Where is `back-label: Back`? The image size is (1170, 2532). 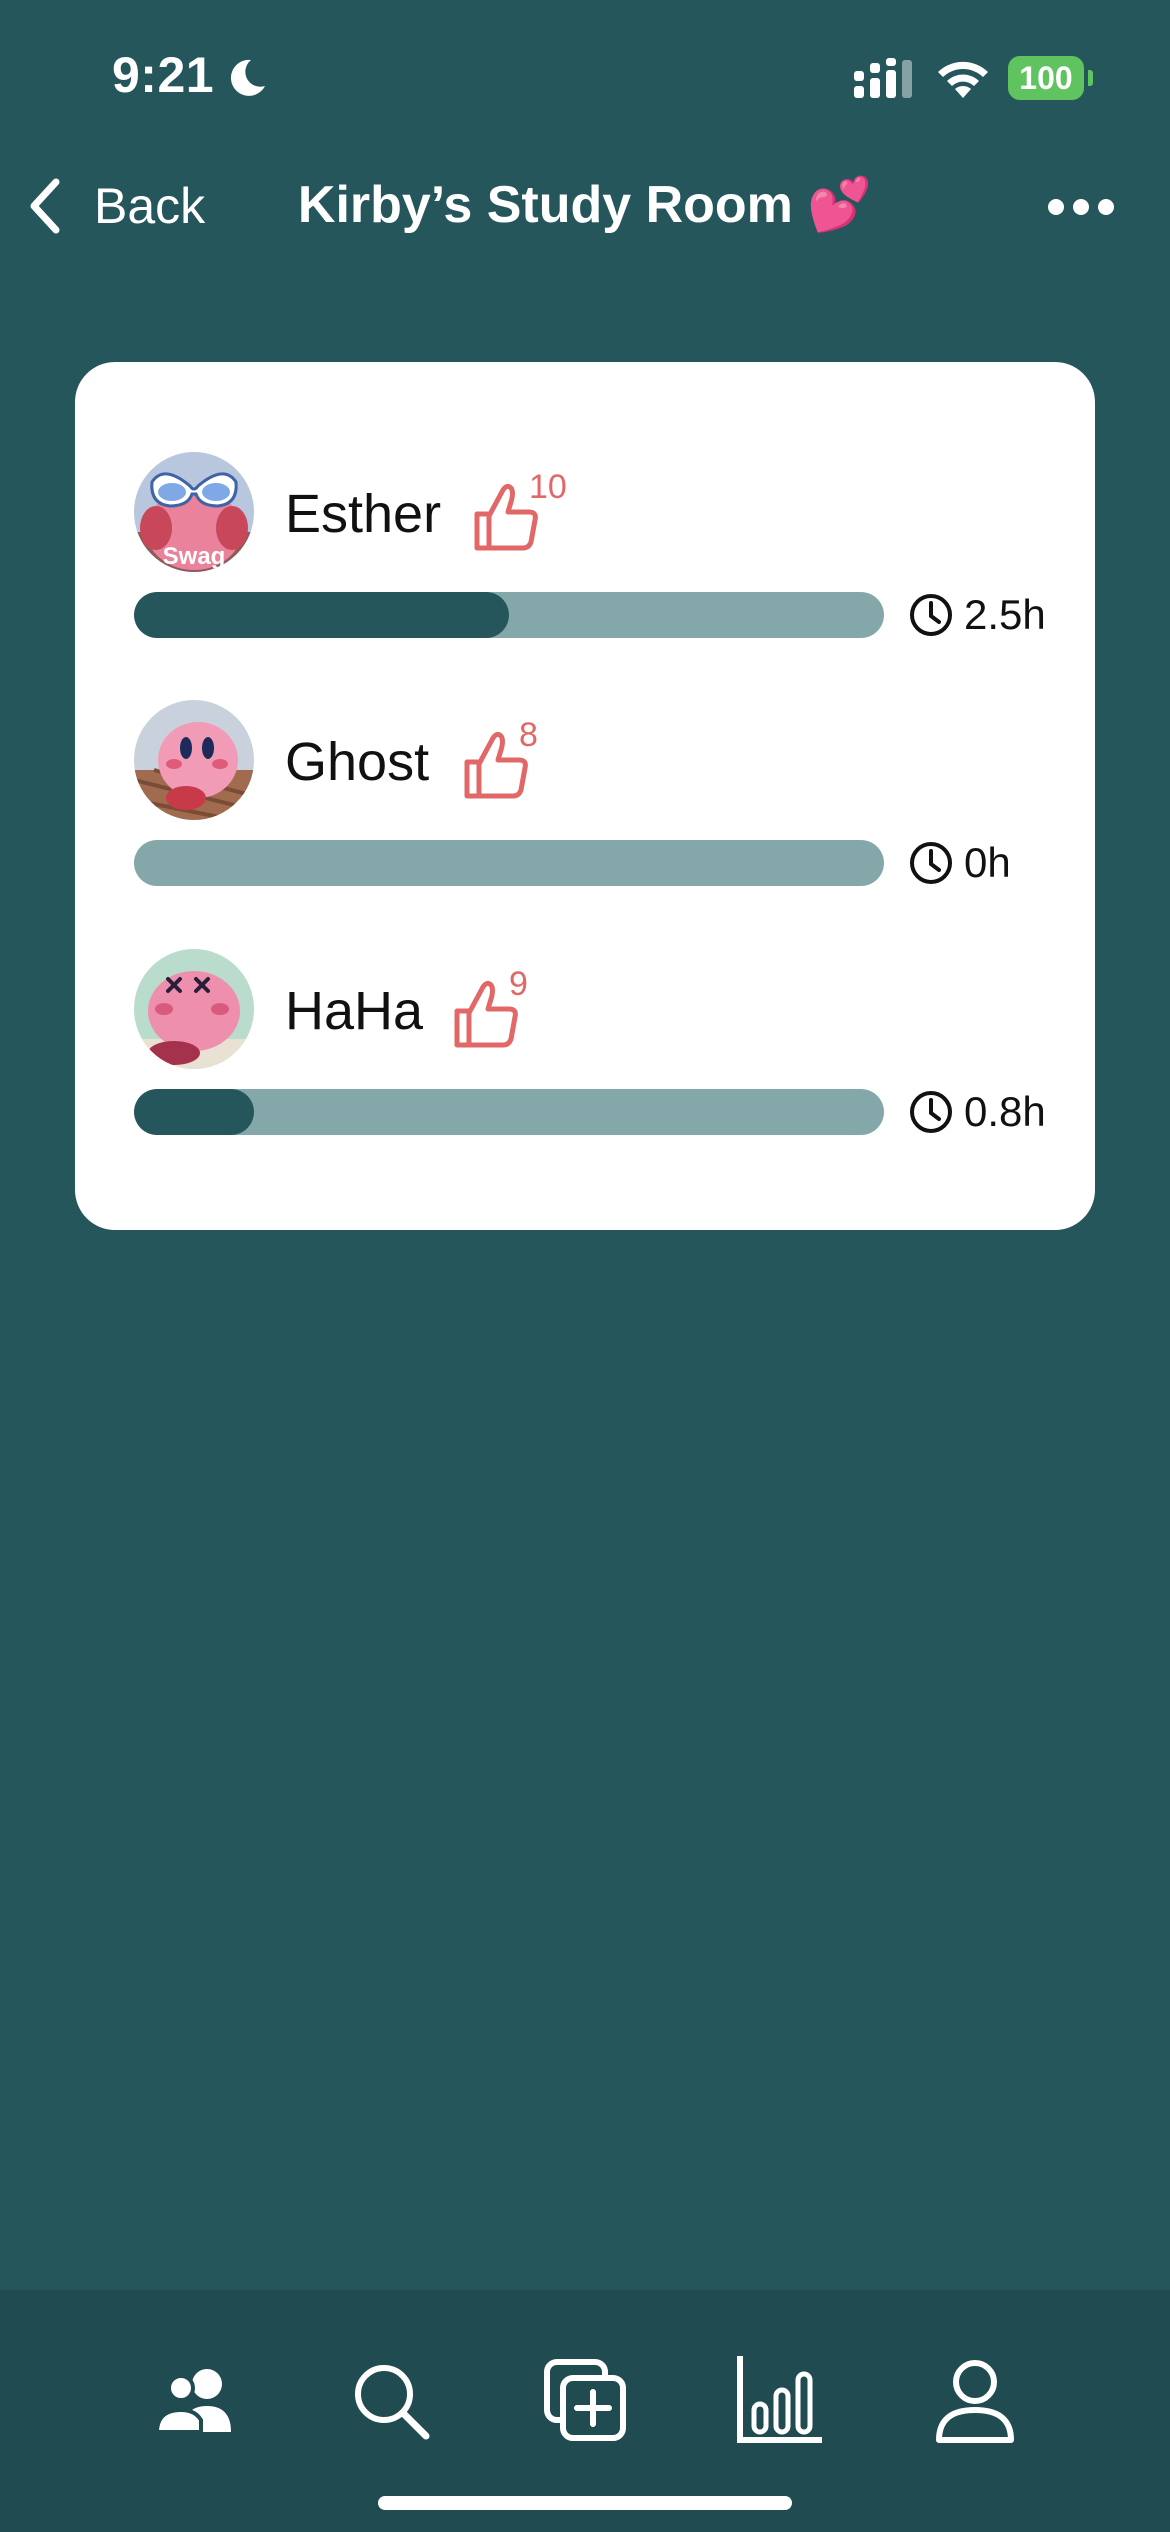 back-label: Back is located at coordinates (150, 206).